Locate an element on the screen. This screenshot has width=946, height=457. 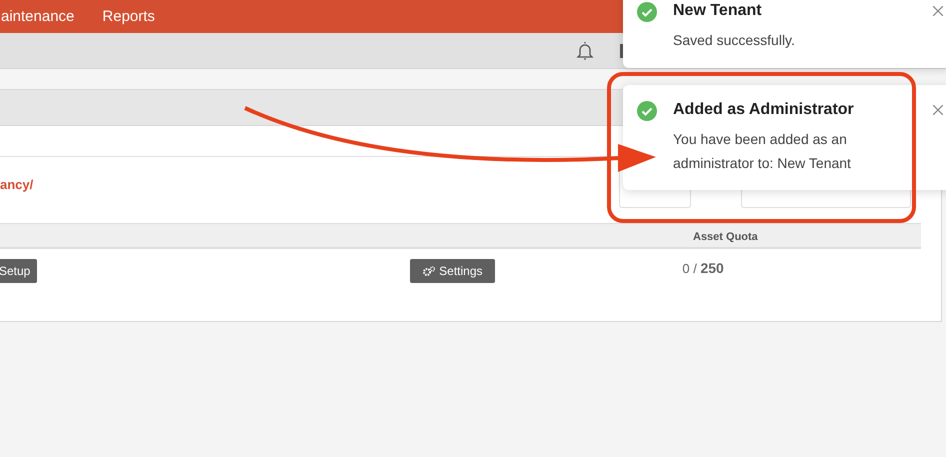
nav-link: aintenance is located at coordinates (37, 16).